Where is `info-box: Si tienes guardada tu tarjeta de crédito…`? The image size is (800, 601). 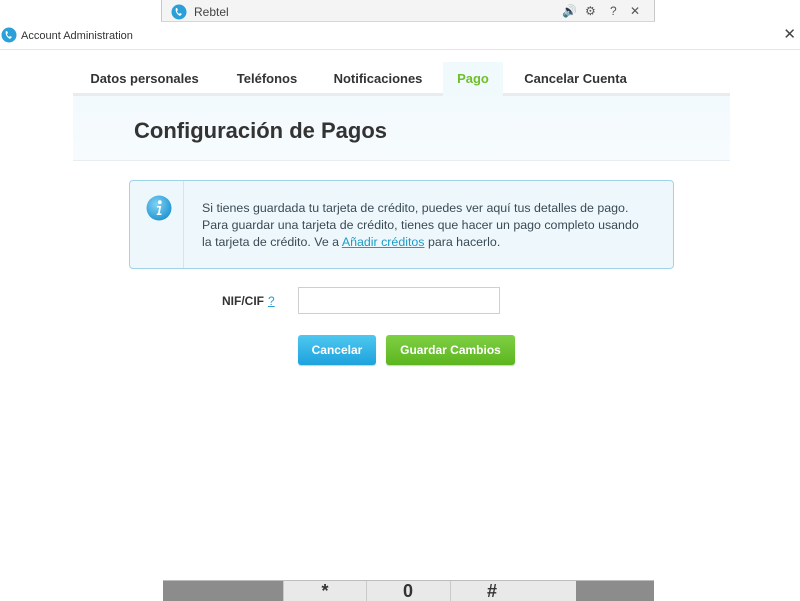 info-box: Si tienes guardada tu tarjeta de crédito… is located at coordinates (401, 224).